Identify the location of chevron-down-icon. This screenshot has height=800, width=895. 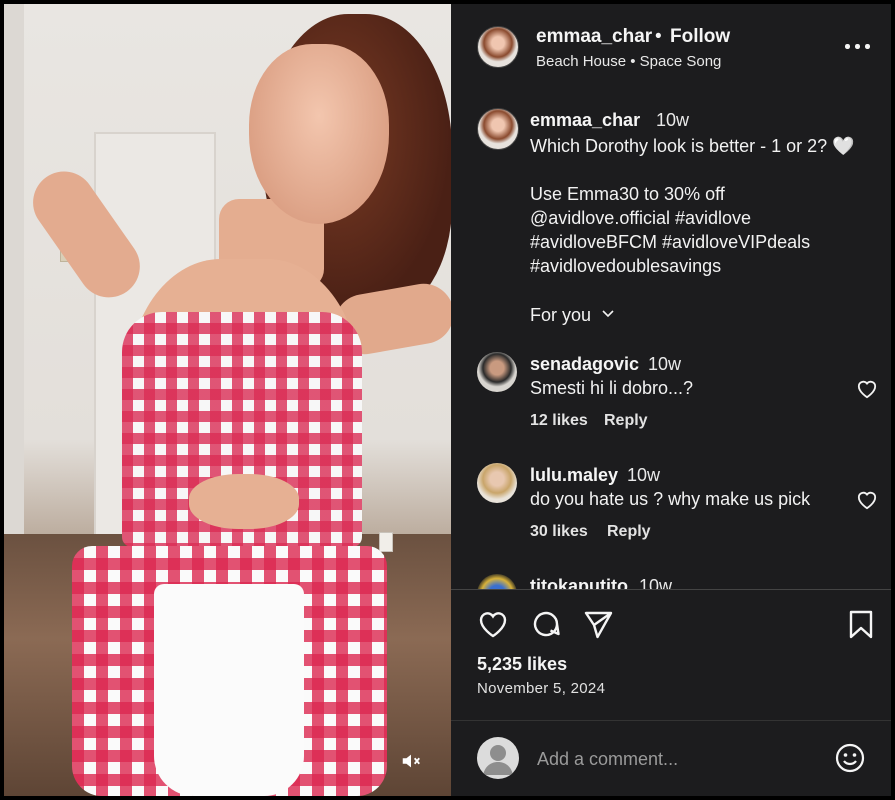
(608, 314).